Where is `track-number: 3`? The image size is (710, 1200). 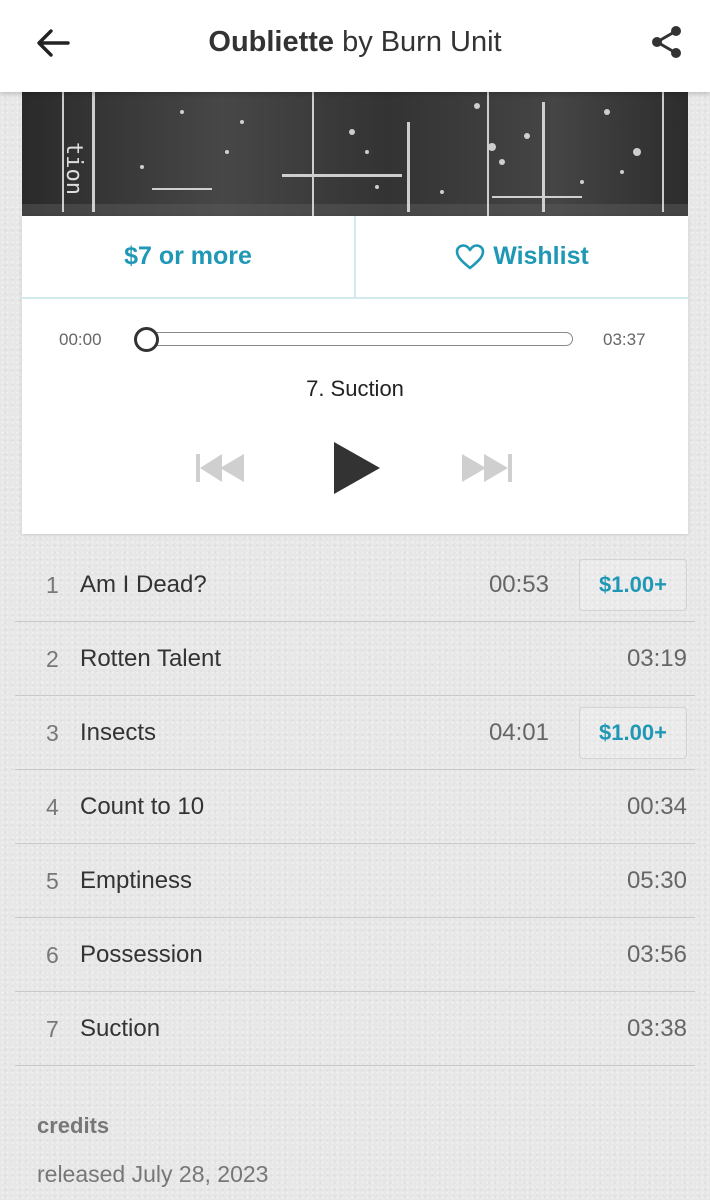 track-number: 3 is located at coordinates (52, 732).